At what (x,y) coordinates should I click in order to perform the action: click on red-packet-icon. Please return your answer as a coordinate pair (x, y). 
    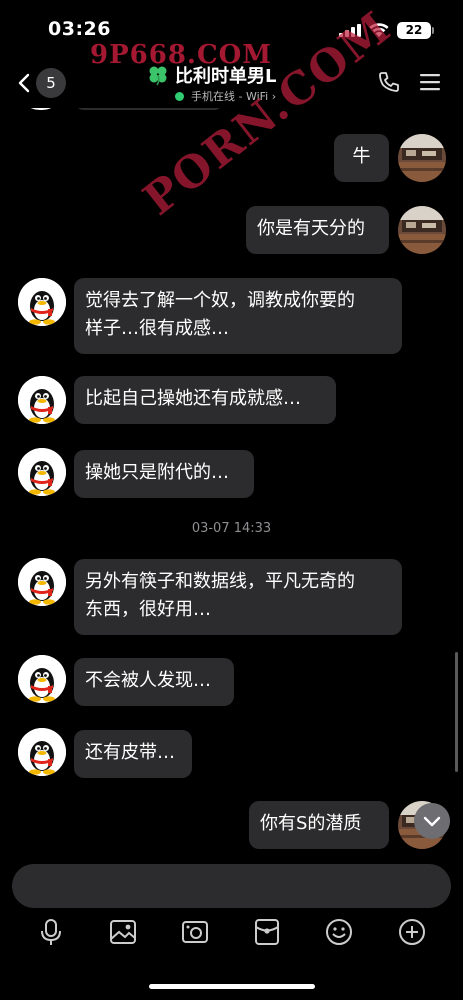
    Looking at the image, I should click on (267, 932).